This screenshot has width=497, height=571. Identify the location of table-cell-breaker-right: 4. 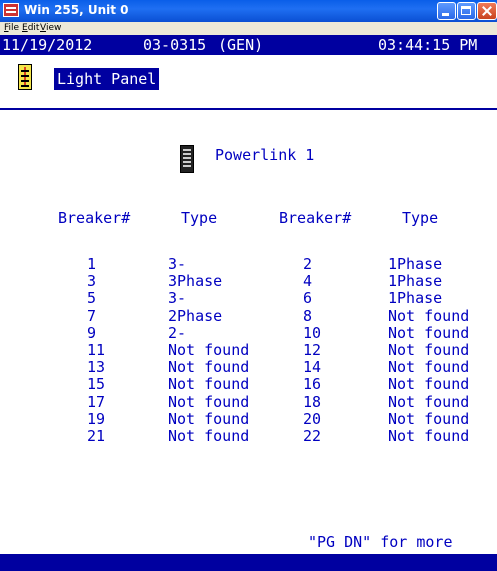
(308, 281).